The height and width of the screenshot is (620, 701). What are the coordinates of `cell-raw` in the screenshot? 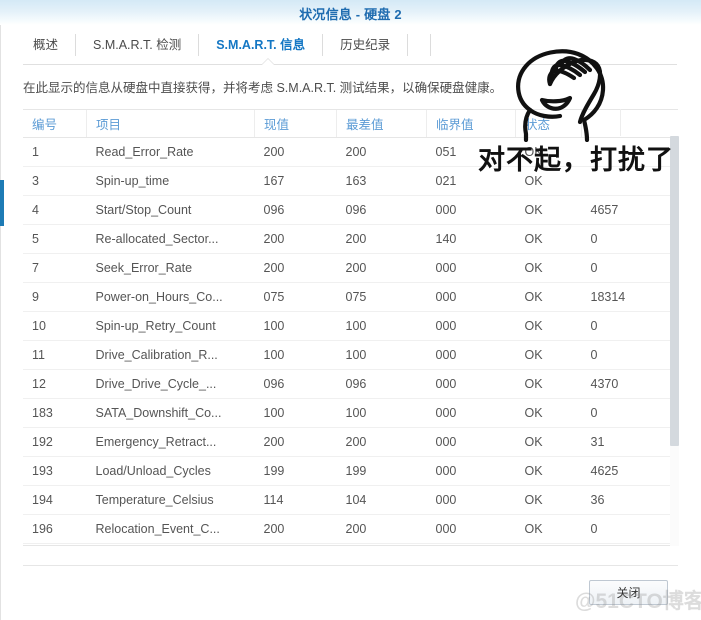 It's located at (629, 152).